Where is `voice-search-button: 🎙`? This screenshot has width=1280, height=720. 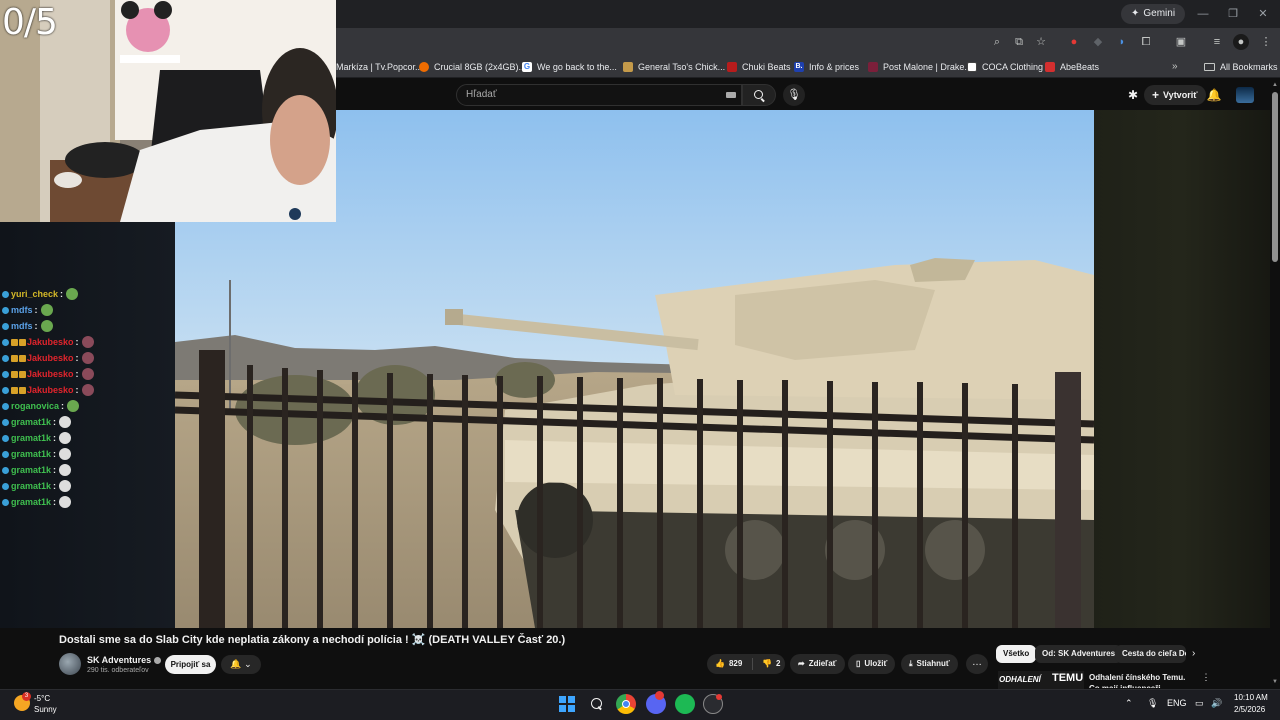
voice-search-button: 🎙 is located at coordinates (794, 95).